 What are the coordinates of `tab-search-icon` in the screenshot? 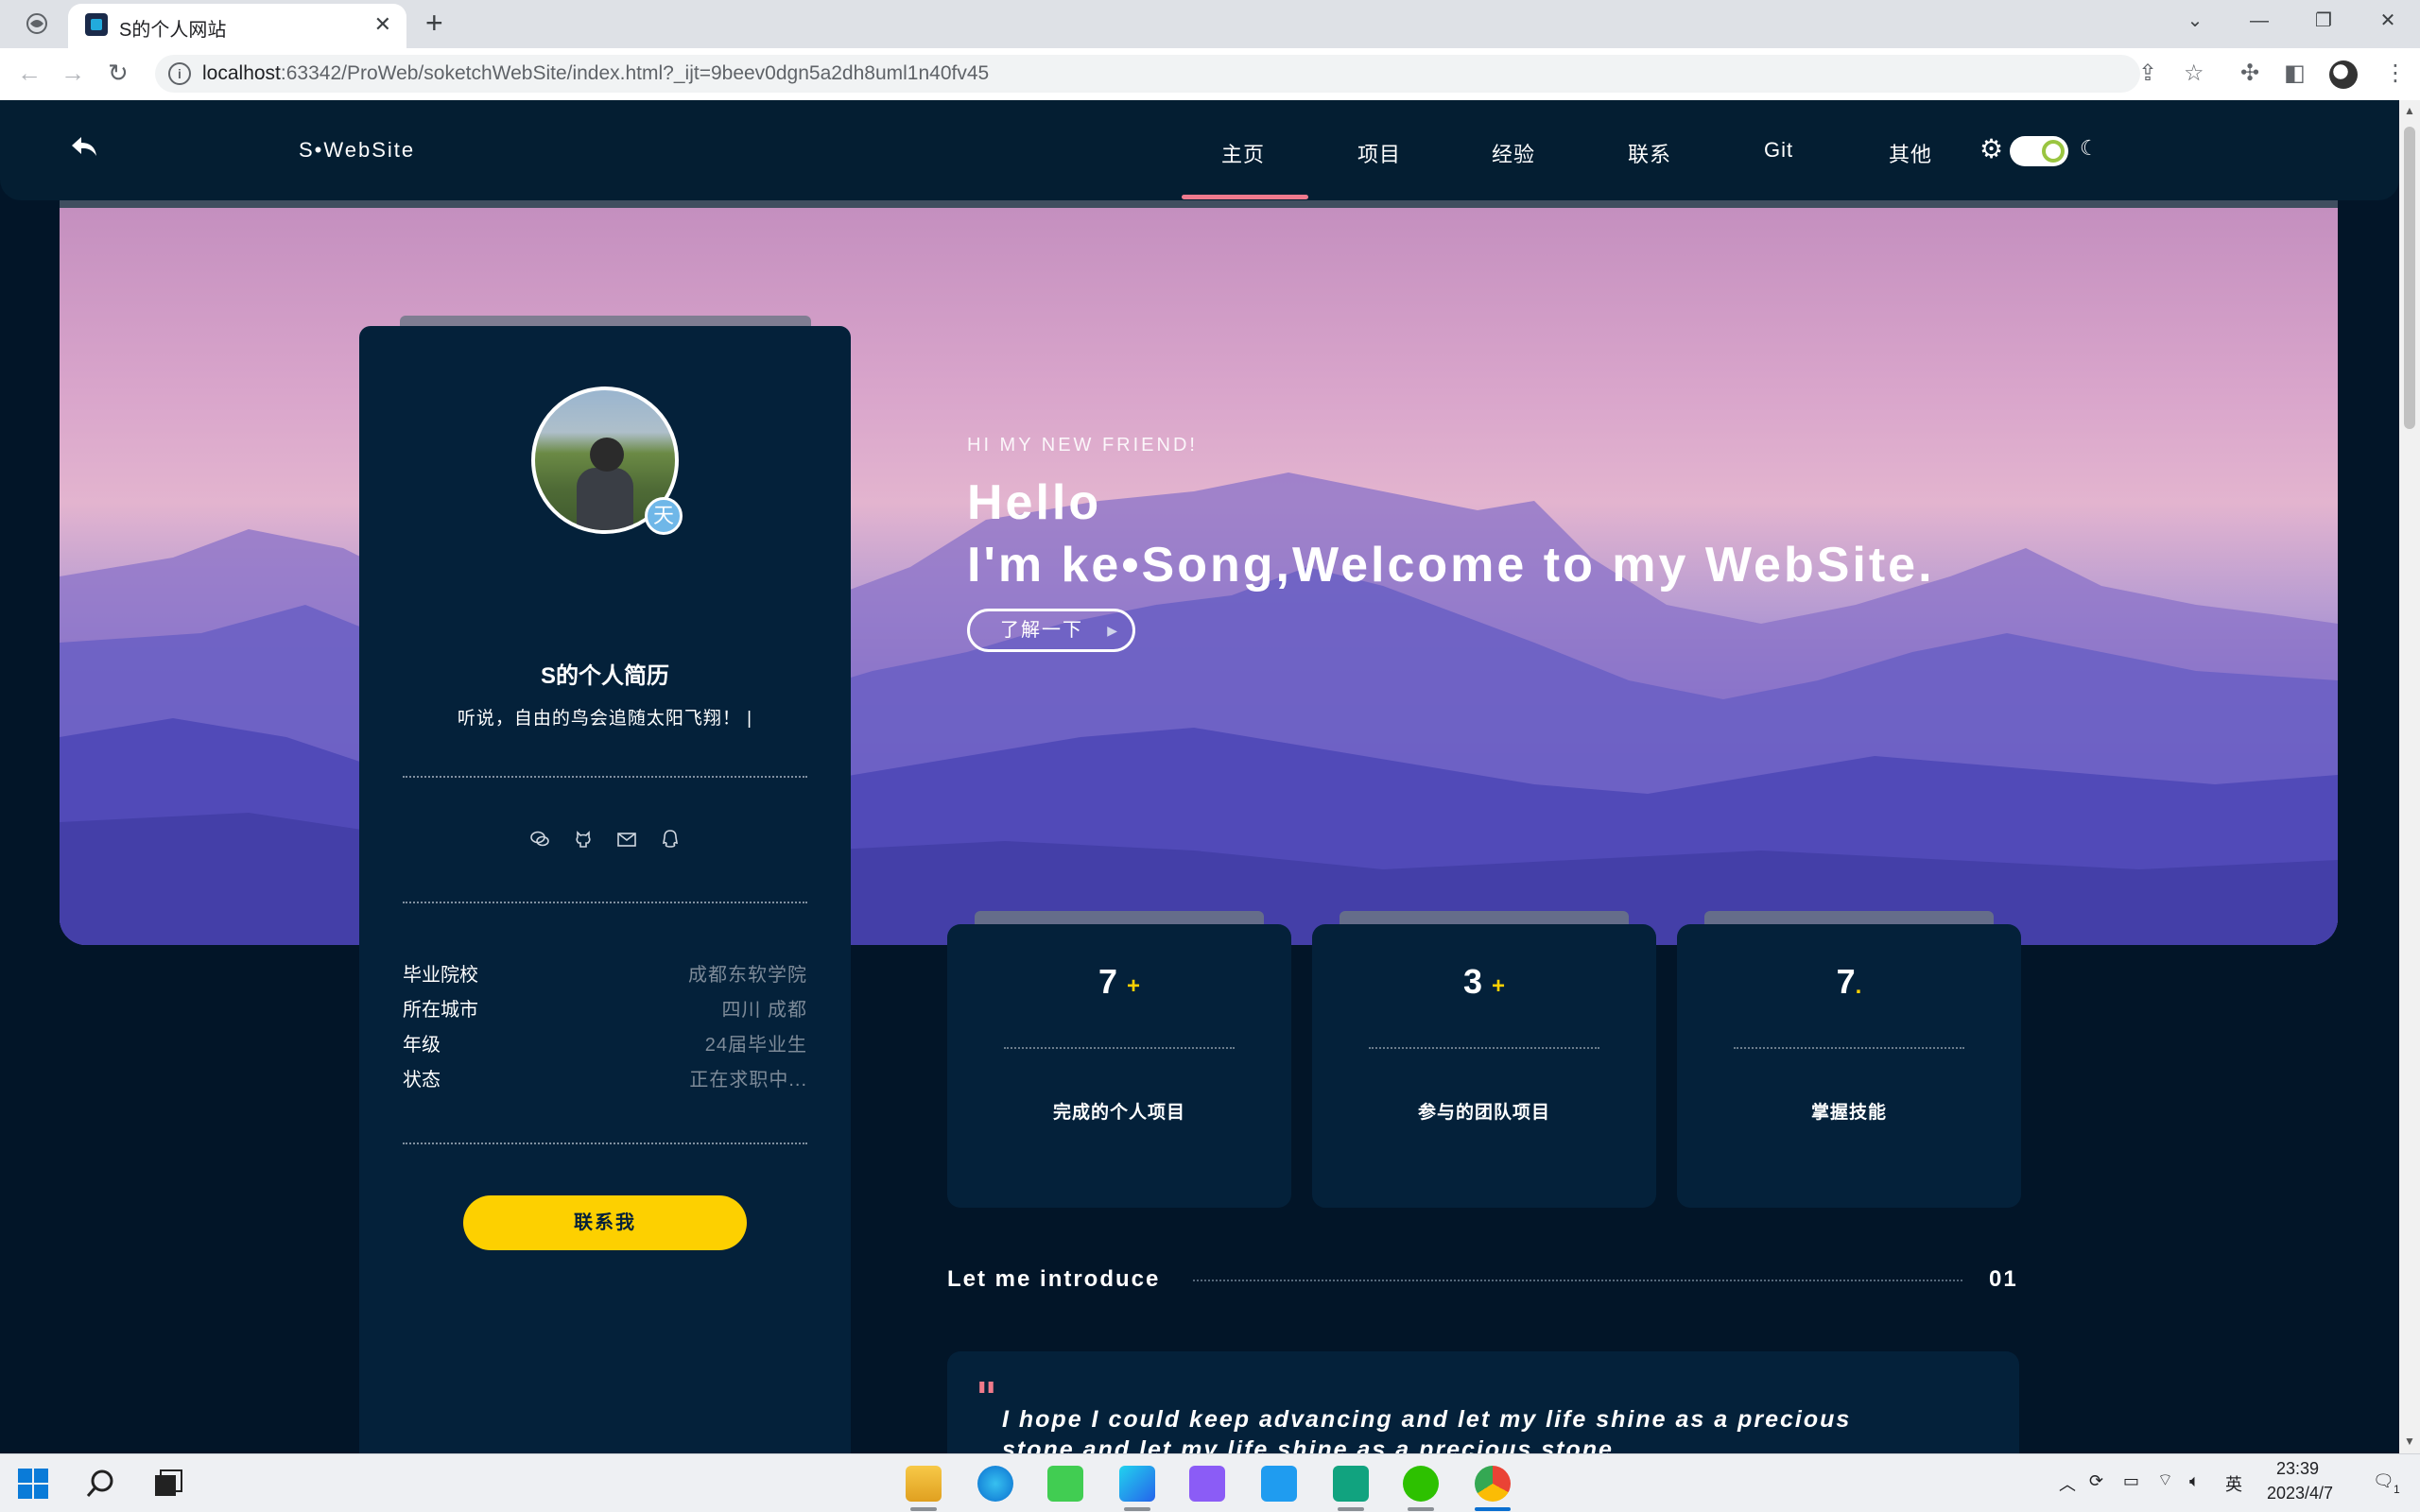 It's located at (37, 23).